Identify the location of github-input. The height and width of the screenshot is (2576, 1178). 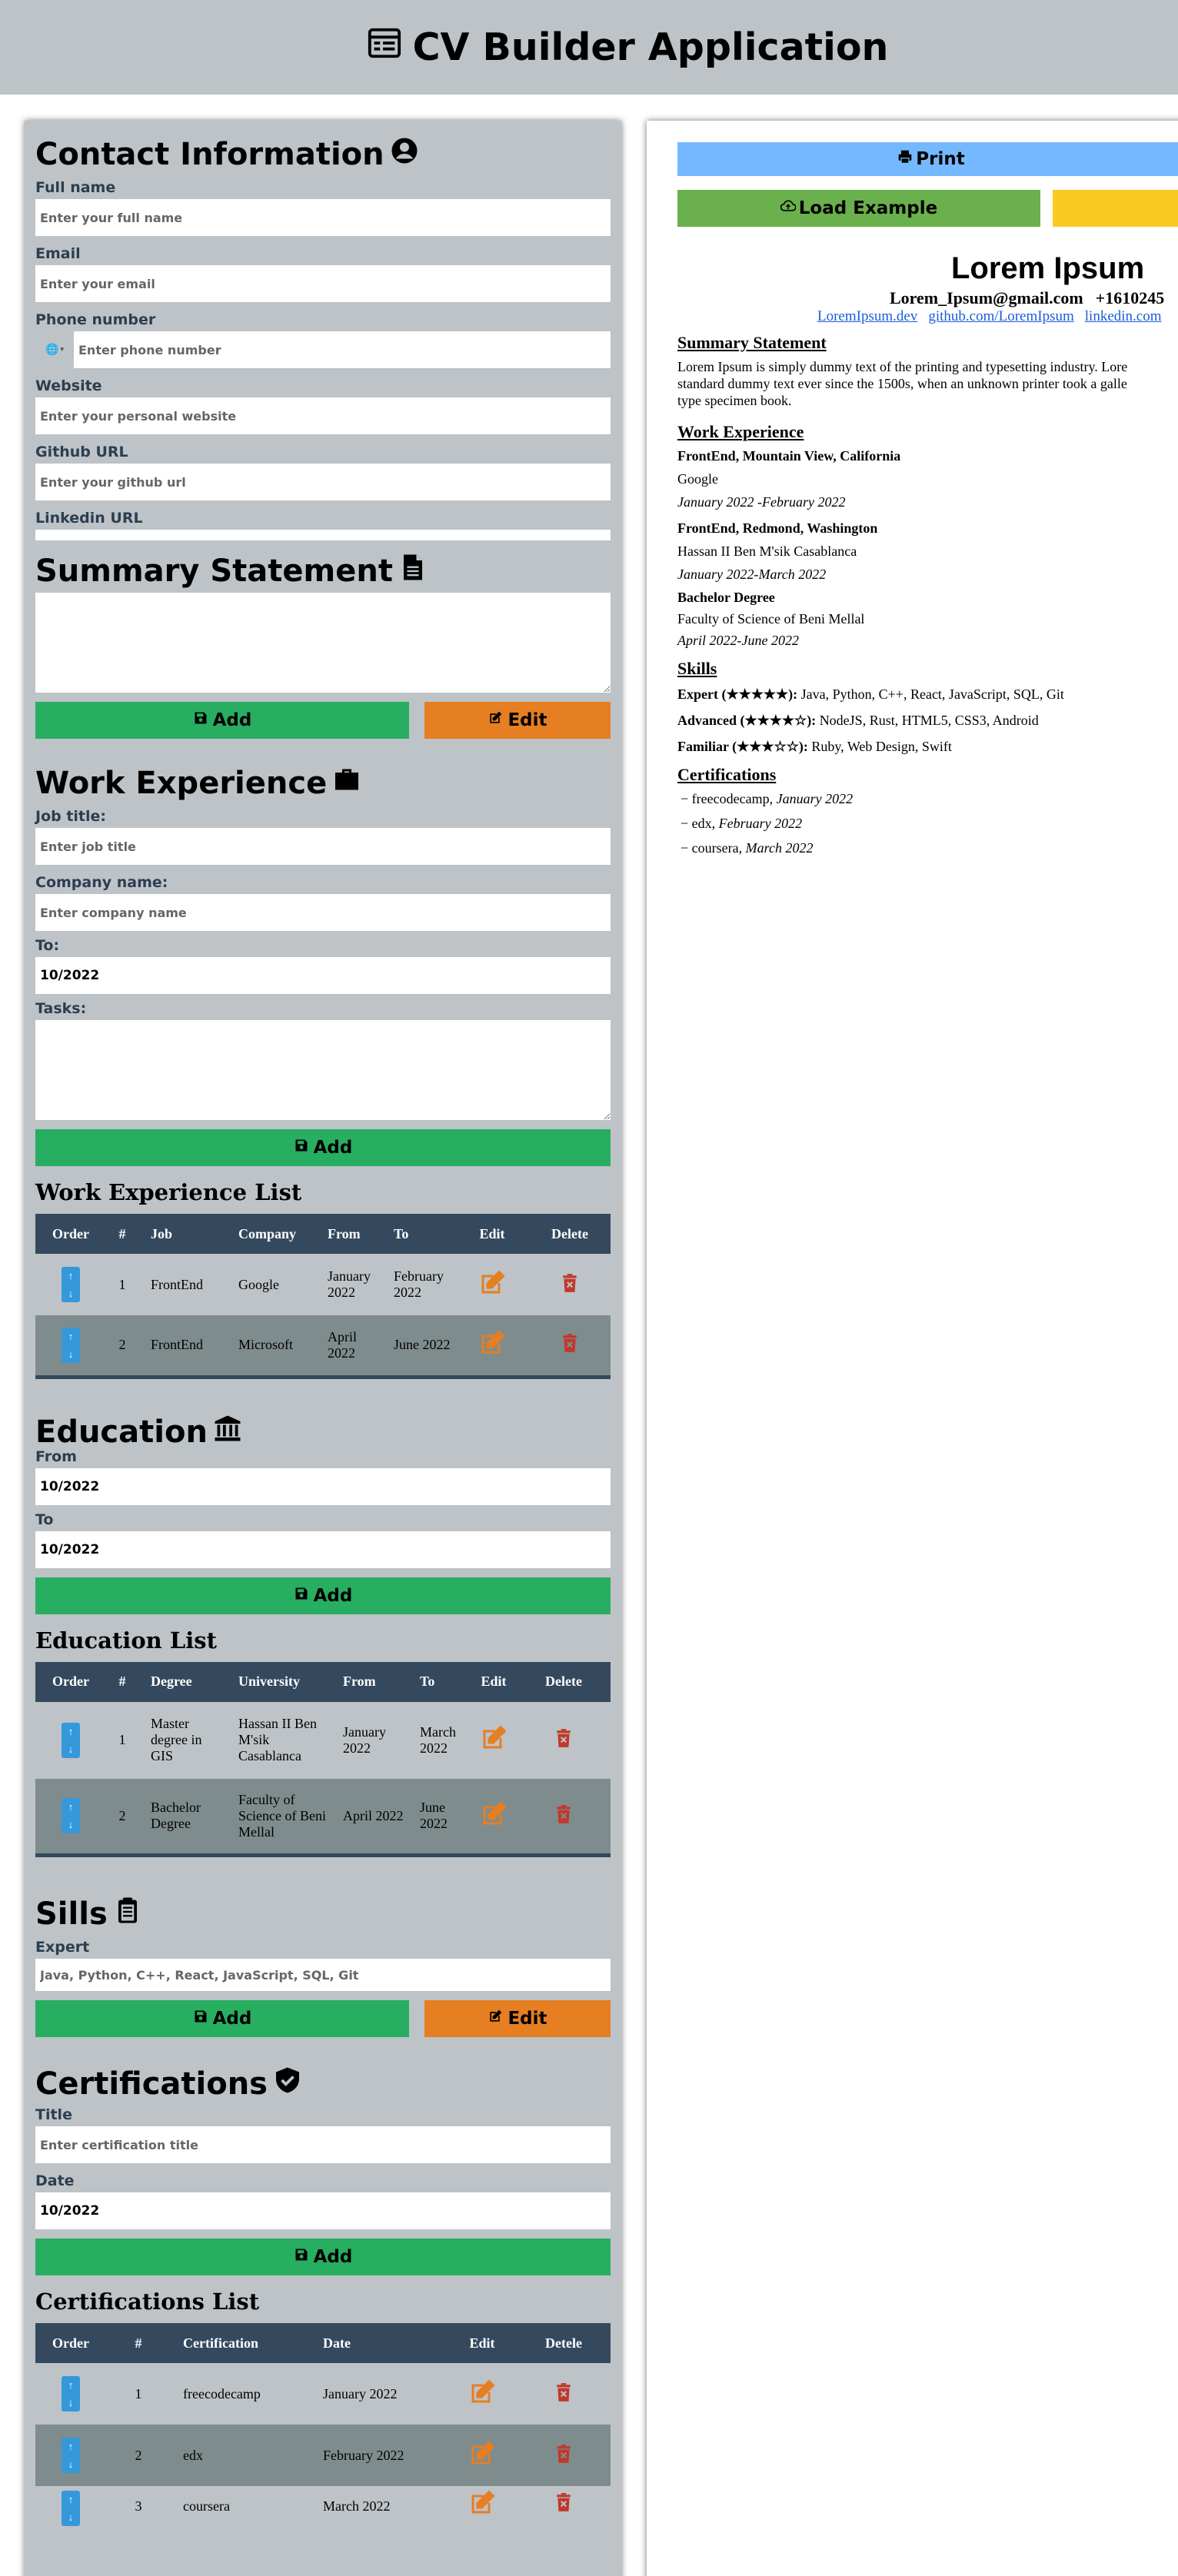
(323, 482).